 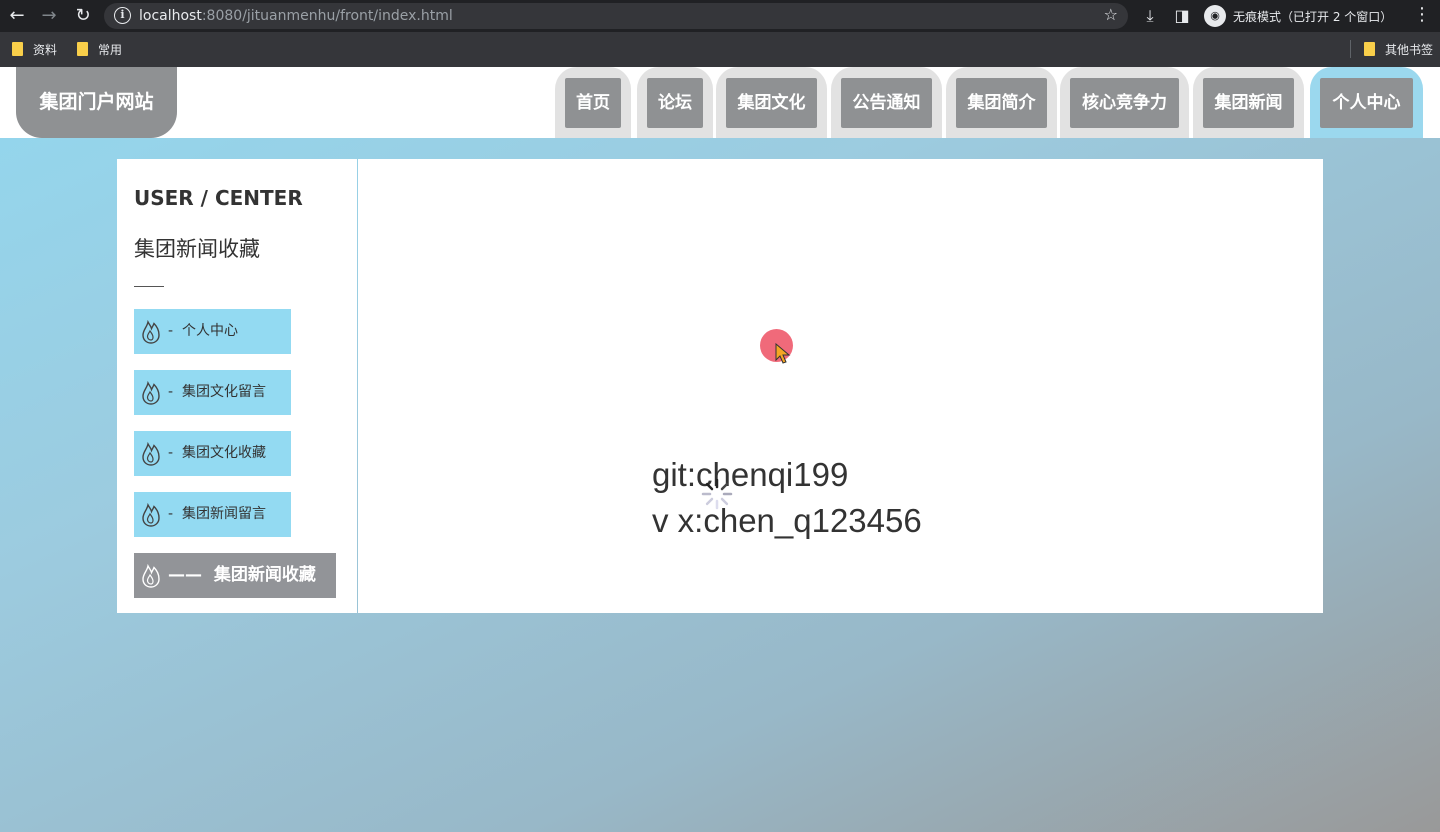 I want to click on sidebar-item-prefix: ——, so click(x=185, y=575).